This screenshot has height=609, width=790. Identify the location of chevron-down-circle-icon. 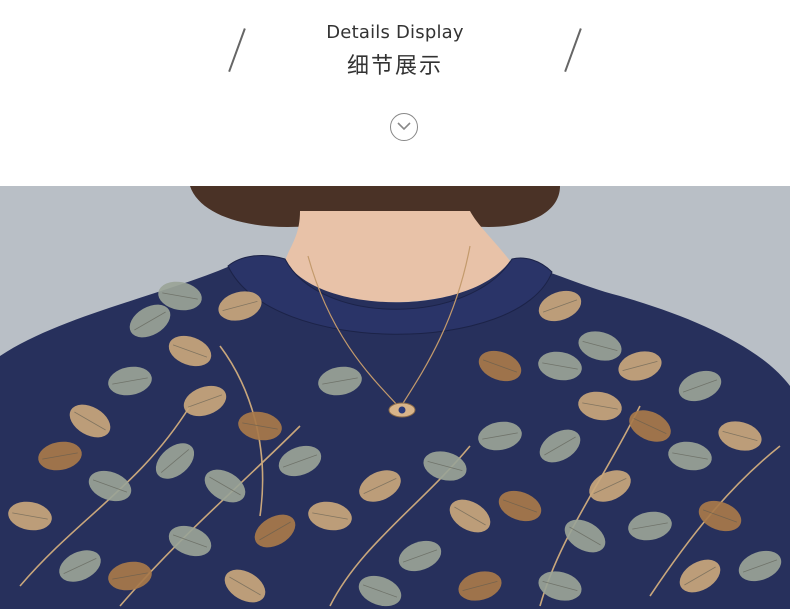
(404, 127).